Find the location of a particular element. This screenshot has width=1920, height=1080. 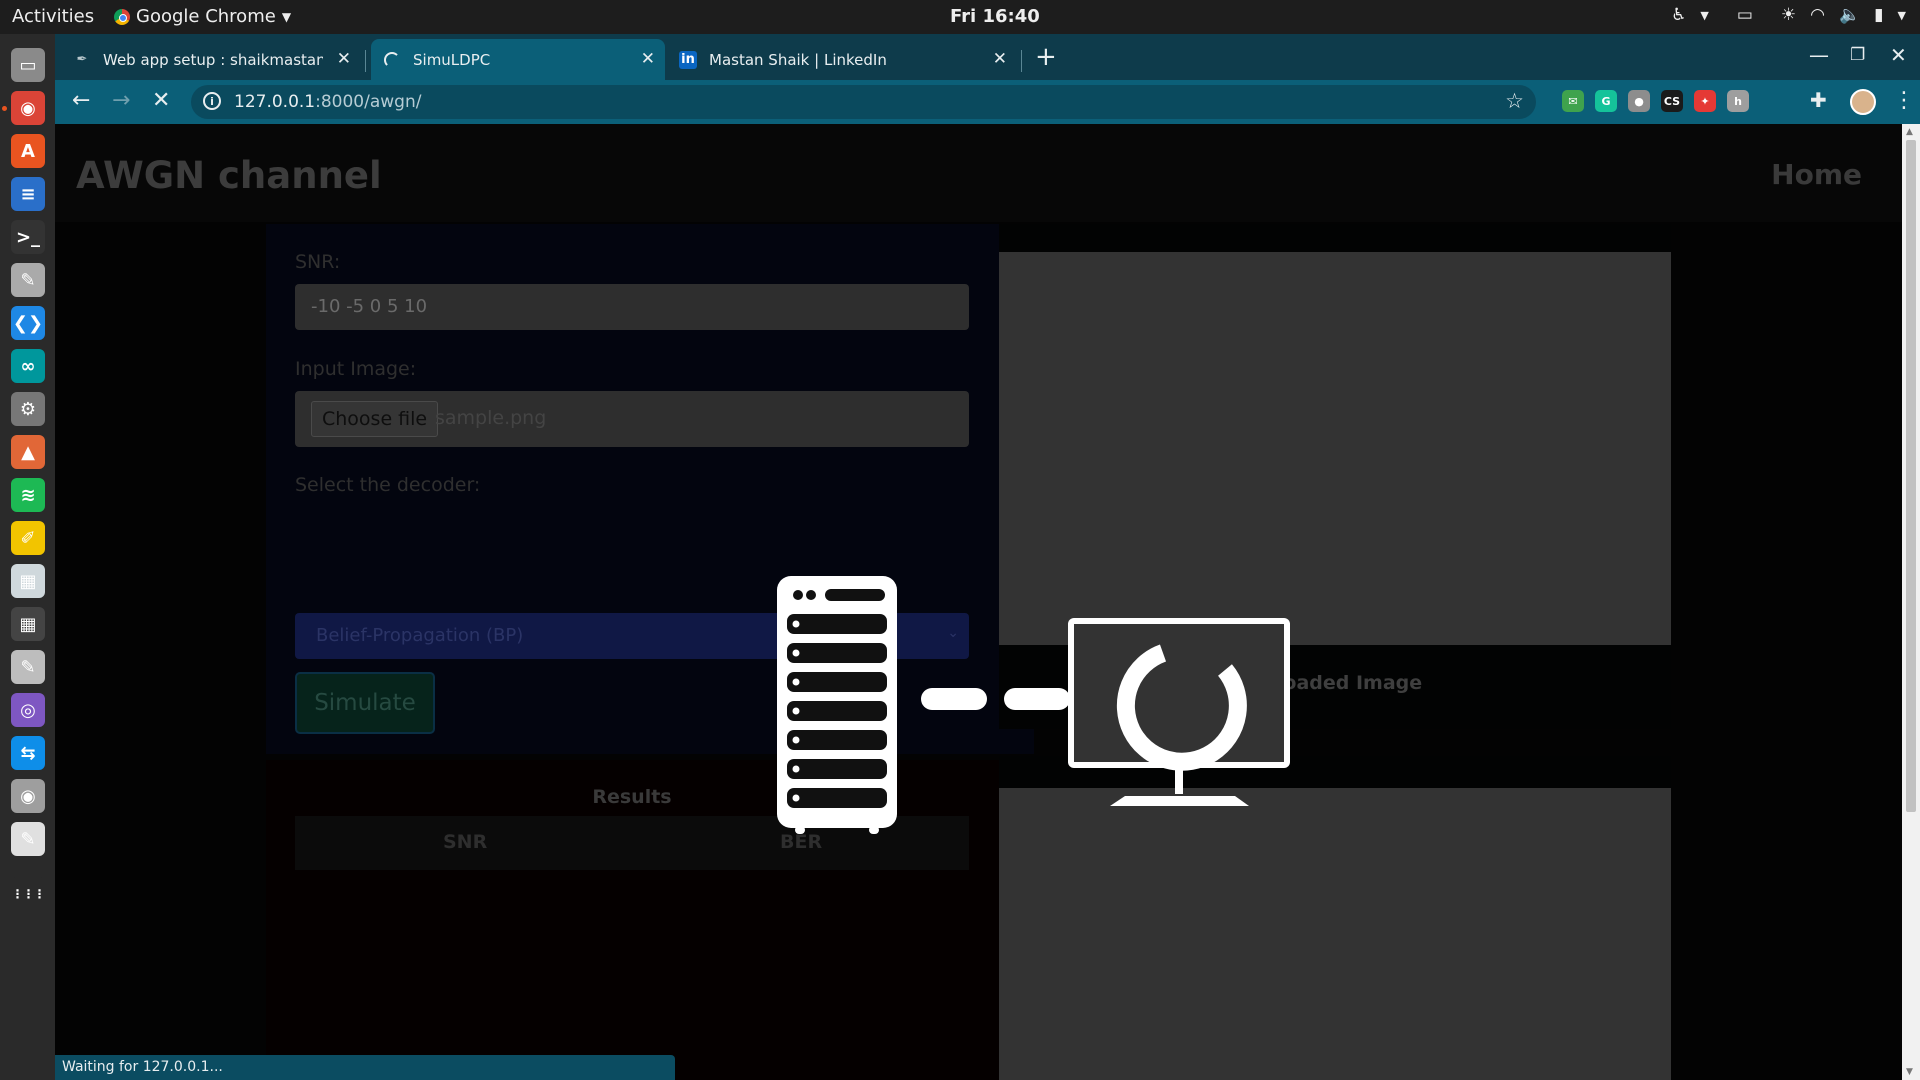

snr-input: -10 -5 0 5 10 is located at coordinates (632, 307).